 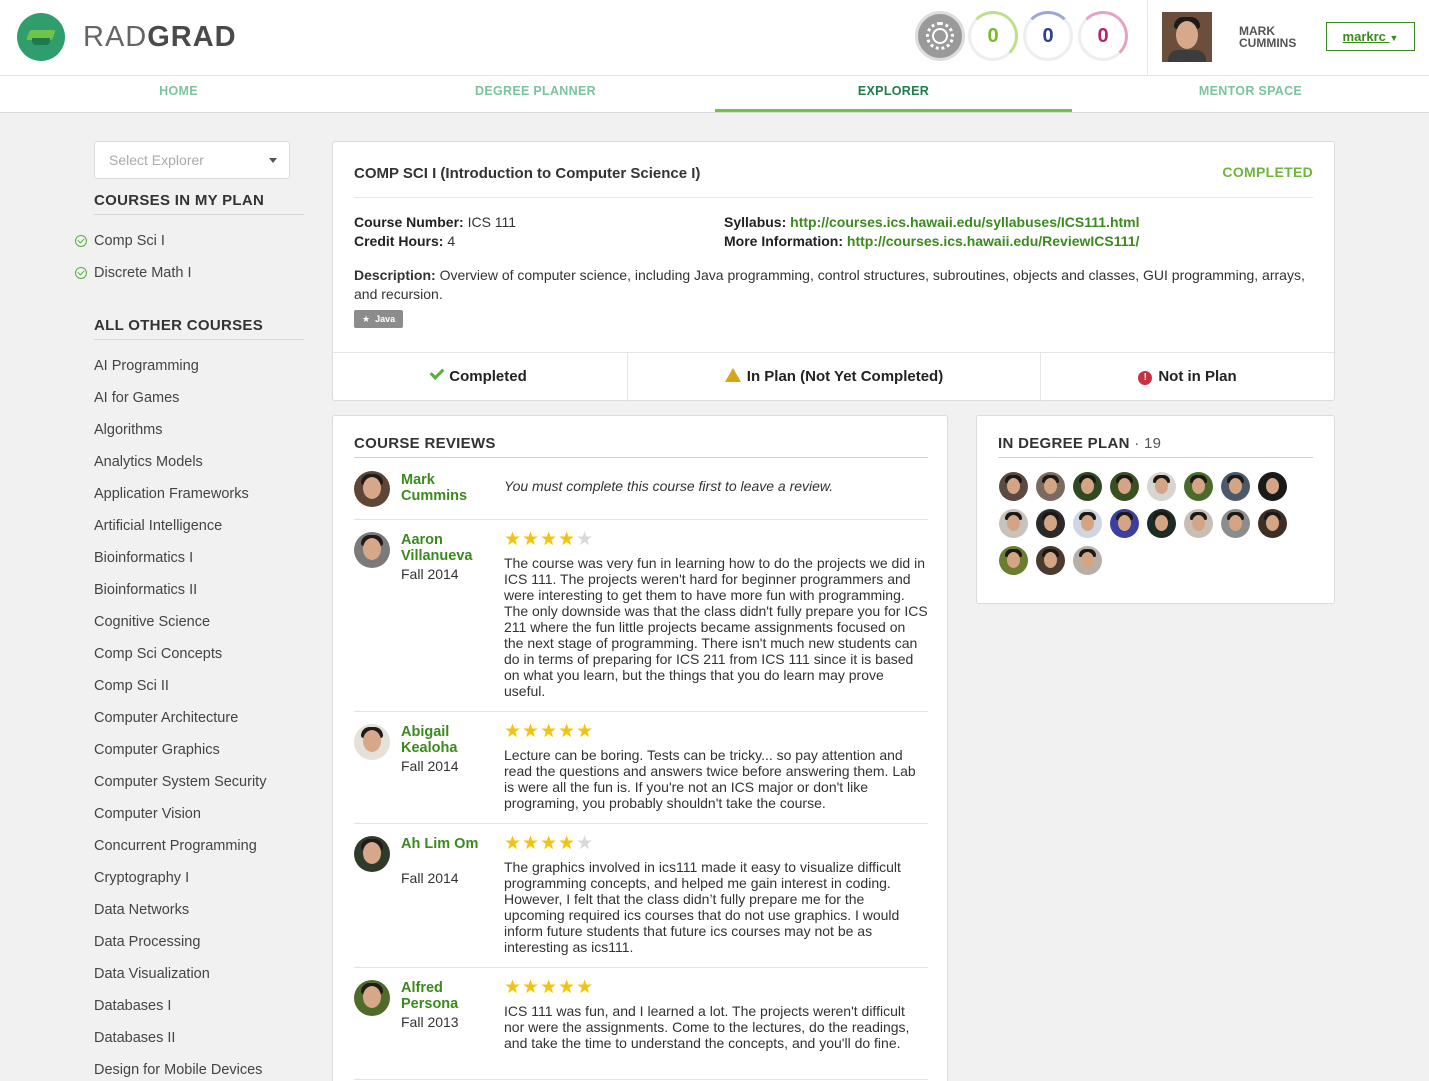 What do you see at coordinates (1048, 36) in the screenshot?
I see `competency-score: 0` at bounding box center [1048, 36].